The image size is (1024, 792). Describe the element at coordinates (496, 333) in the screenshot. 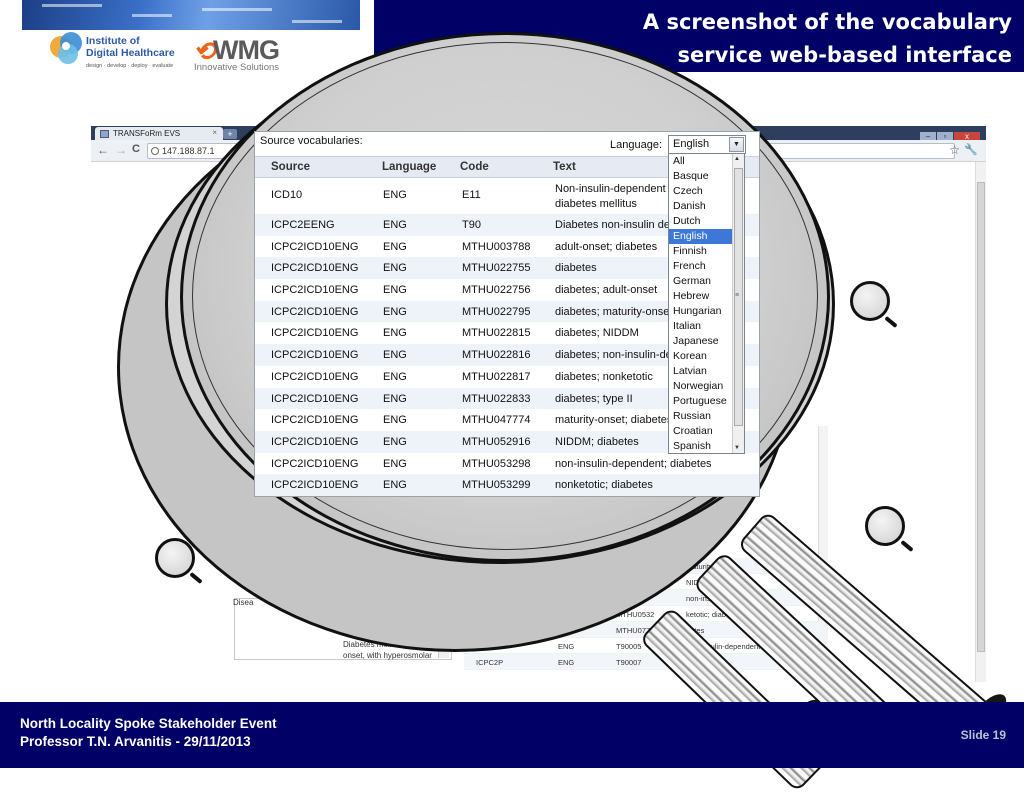

I see `cell-code: MTHU022815` at that location.